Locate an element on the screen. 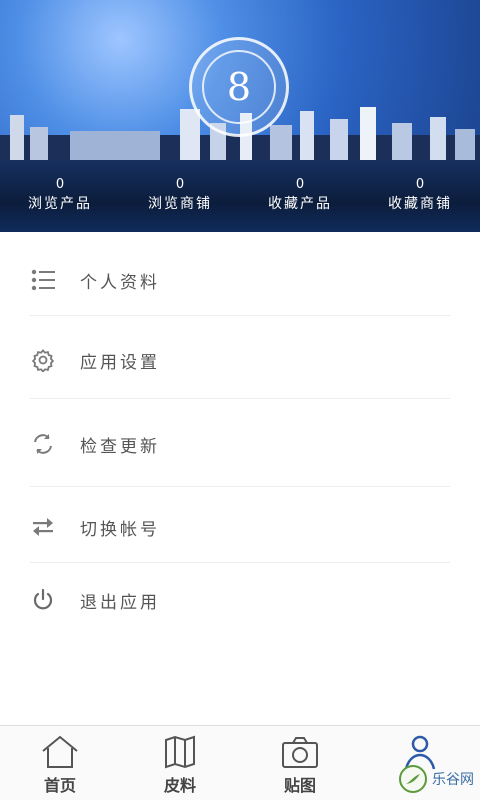 This screenshot has width=480, height=800. menu-item-check-update: 检查更新 is located at coordinates (240, 444).